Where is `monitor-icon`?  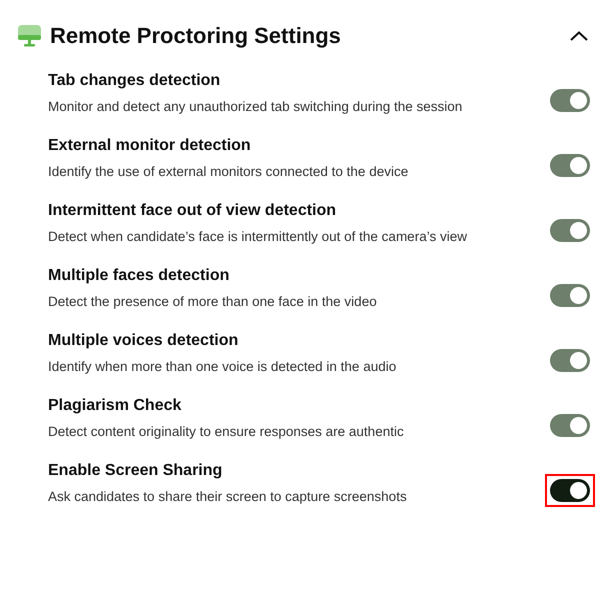
monitor-icon is located at coordinates (29, 36).